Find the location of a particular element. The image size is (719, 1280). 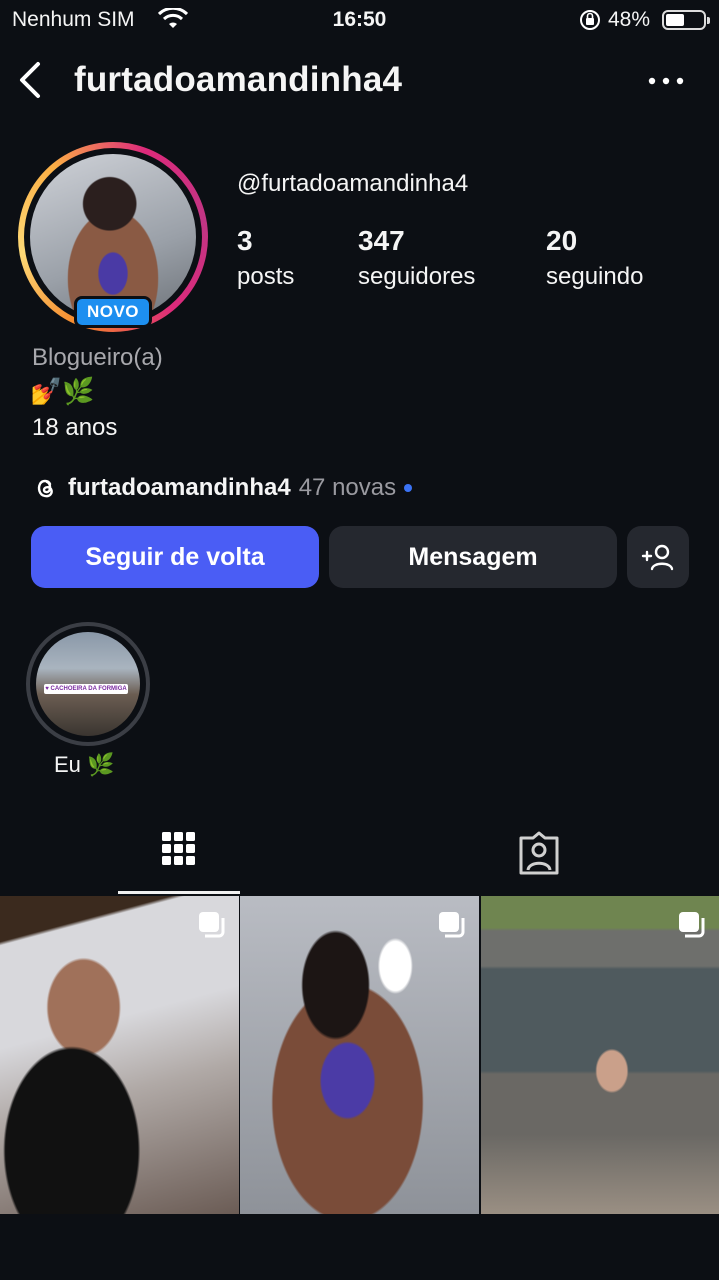

threads-link: furtadoamandinha4 47 novas is located at coordinates (222, 488).